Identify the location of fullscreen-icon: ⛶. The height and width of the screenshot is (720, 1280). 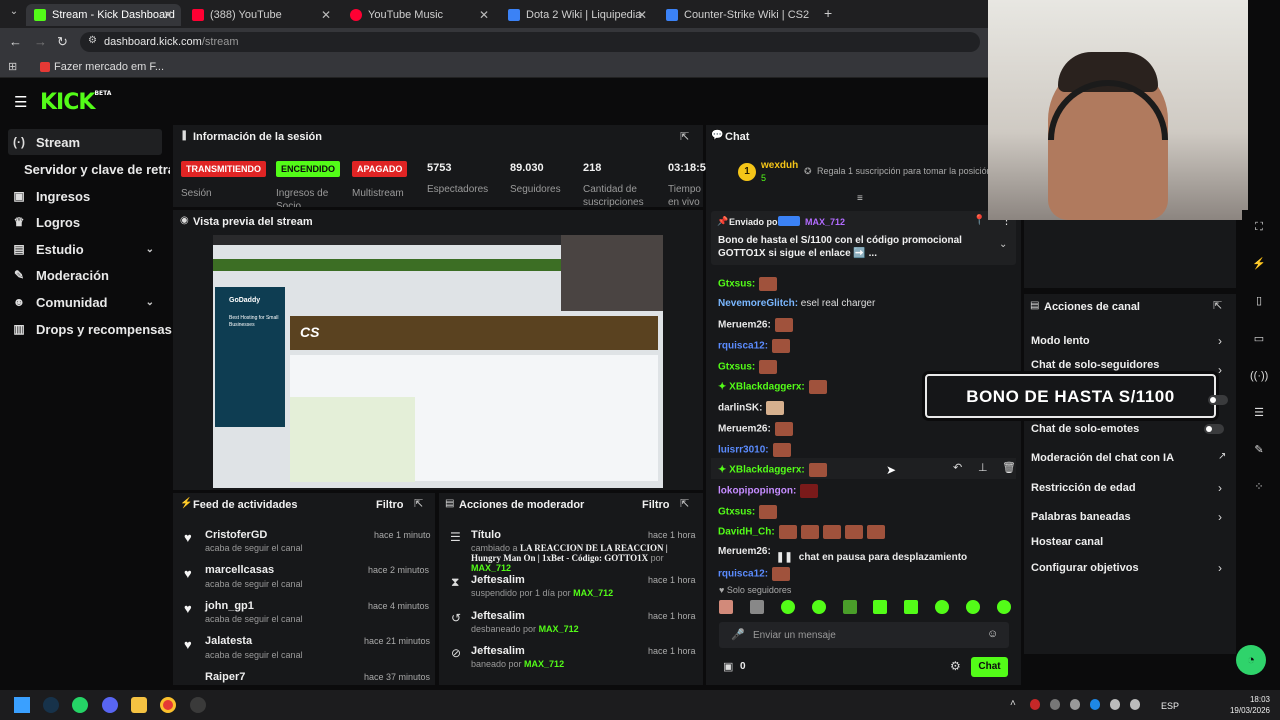
(1259, 227).